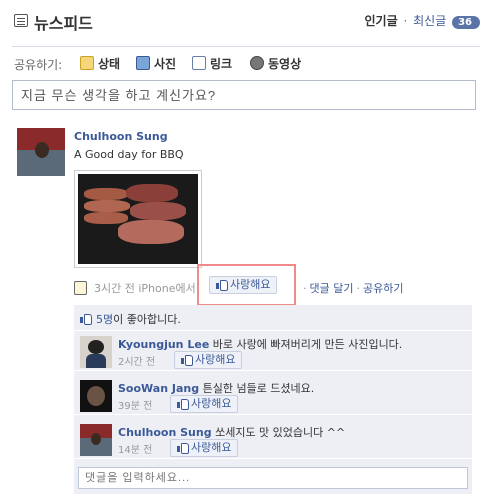  Describe the element at coordinates (109, 64) in the screenshot. I see `share-status-label: 상태` at that location.